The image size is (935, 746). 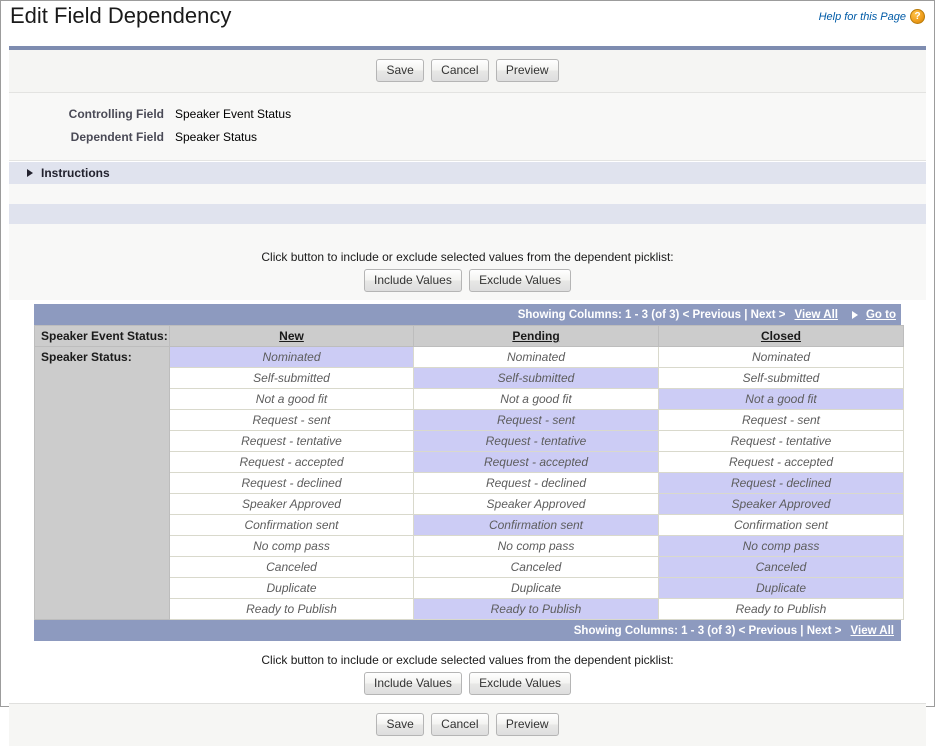 I want to click on top-button-strip: Save Cancel Preview, so click(x=467, y=71).